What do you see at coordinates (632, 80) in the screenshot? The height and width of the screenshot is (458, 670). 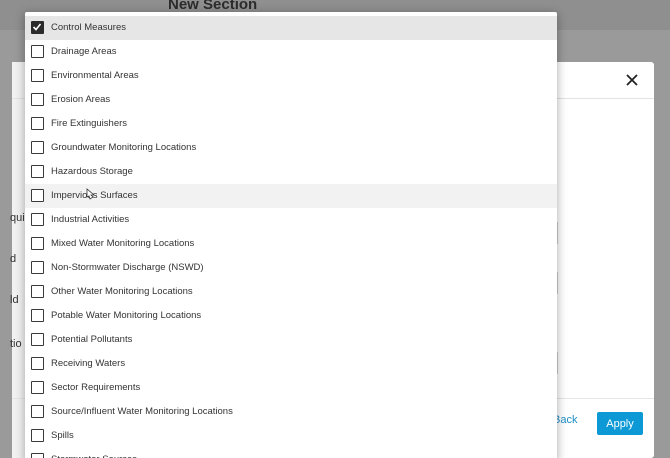 I see `close-icon` at bounding box center [632, 80].